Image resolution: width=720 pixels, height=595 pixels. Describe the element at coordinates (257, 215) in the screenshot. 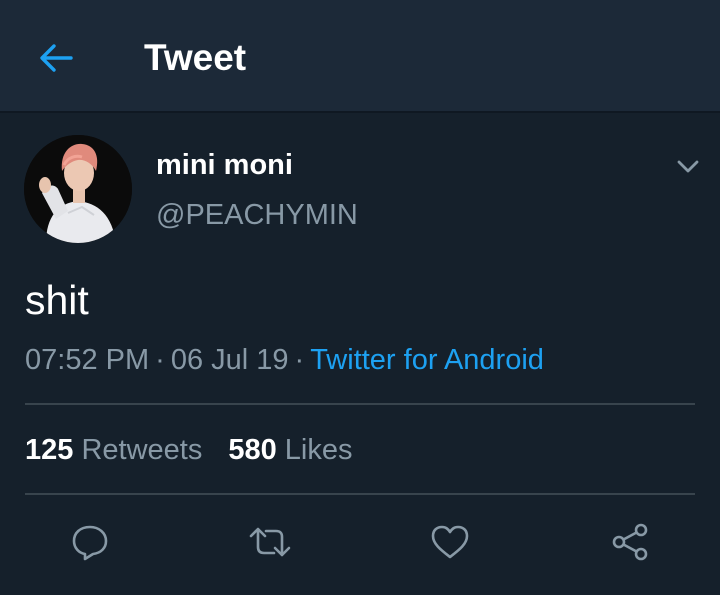

I see `author-handle: @PEACHYMIN` at that location.